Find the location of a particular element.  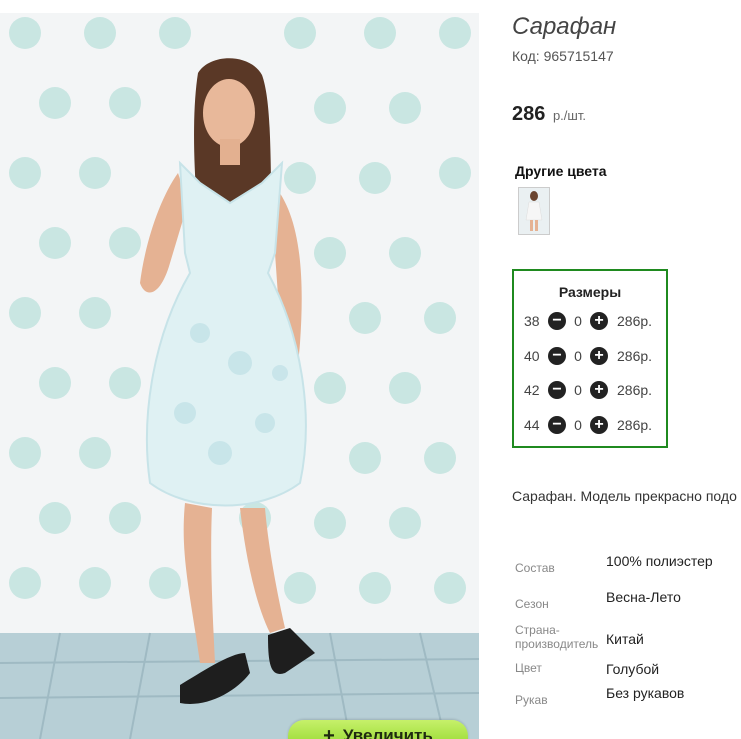

other-colors-title: Другие цвета is located at coordinates (561, 171).